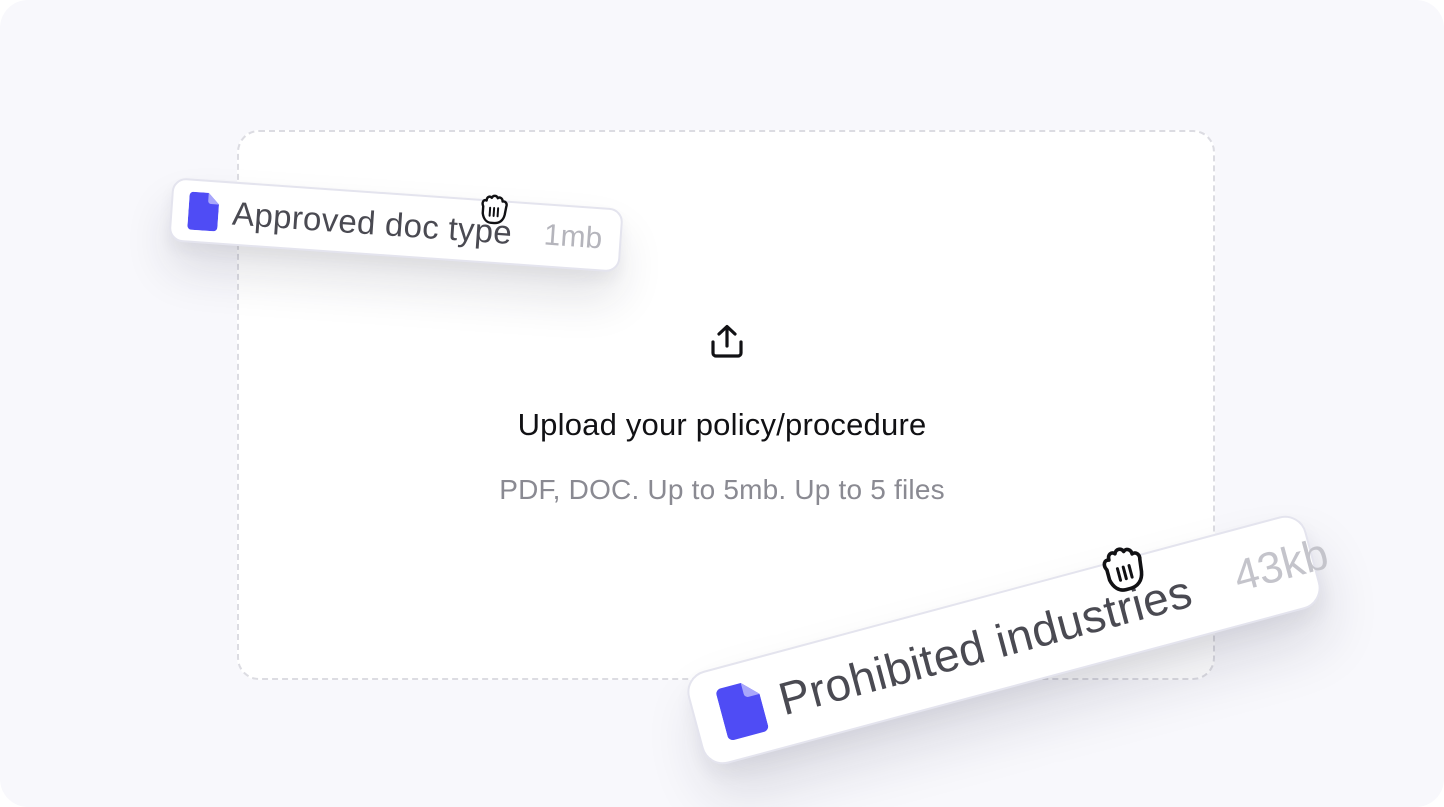 Image resolution: width=1444 pixels, height=807 pixels. I want to click on dropzone-title: Upload your policy/procedure, so click(722, 424).